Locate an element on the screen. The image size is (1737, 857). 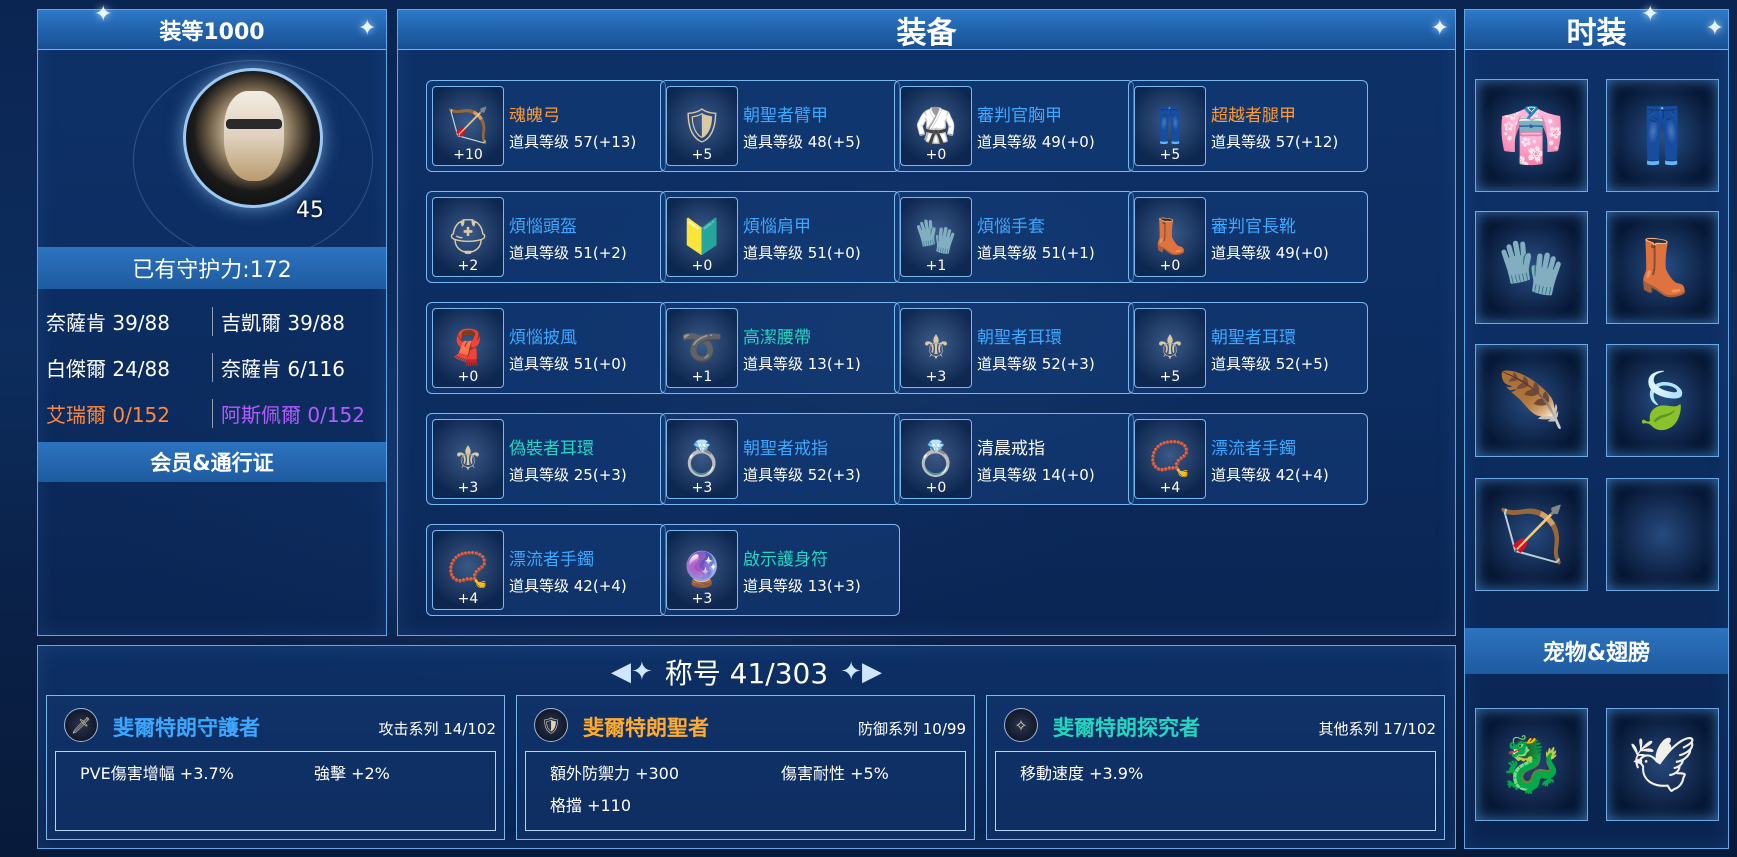
equipment-slot: ⚜ +3 偽裝者耳環 道具等级 25(+3) is located at coordinates (546, 459).